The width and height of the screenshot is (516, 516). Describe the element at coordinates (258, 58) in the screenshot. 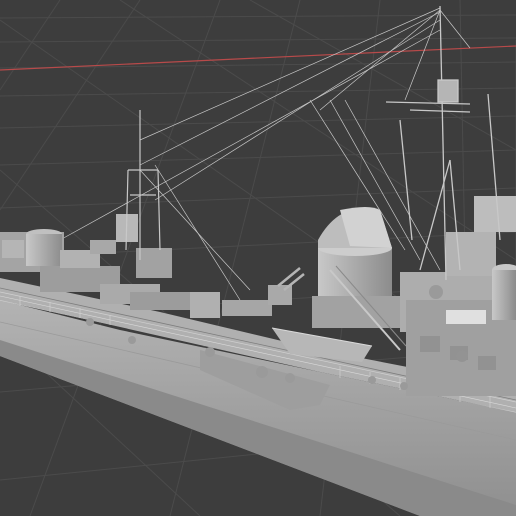

I see `x-axis-line` at that location.